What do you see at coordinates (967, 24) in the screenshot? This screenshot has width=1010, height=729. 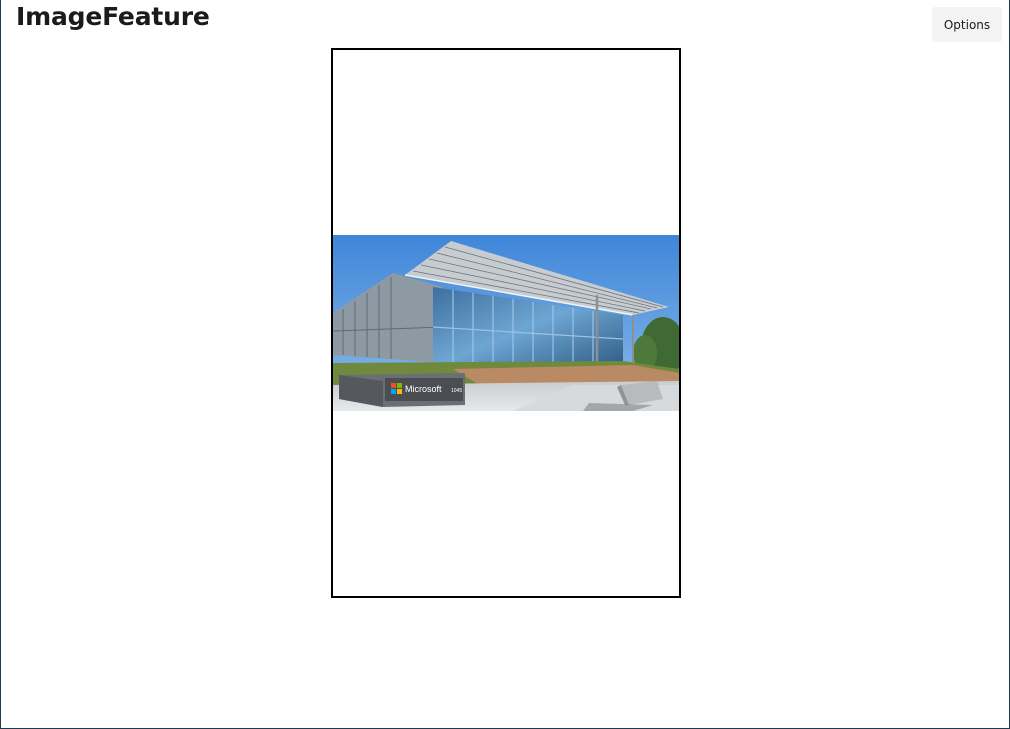 I see `options-button: Options` at bounding box center [967, 24].